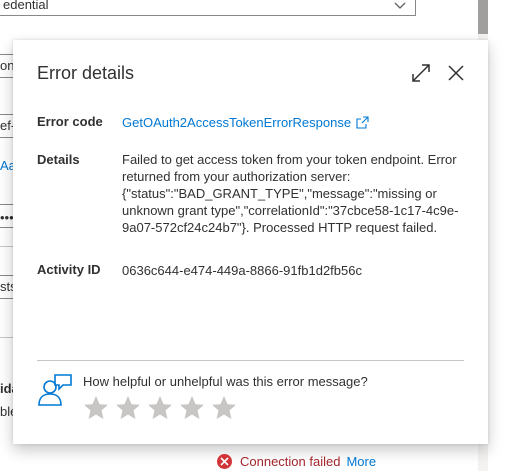 This screenshot has height=471, width=506. I want to click on open-in-new-icon, so click(362, 122).